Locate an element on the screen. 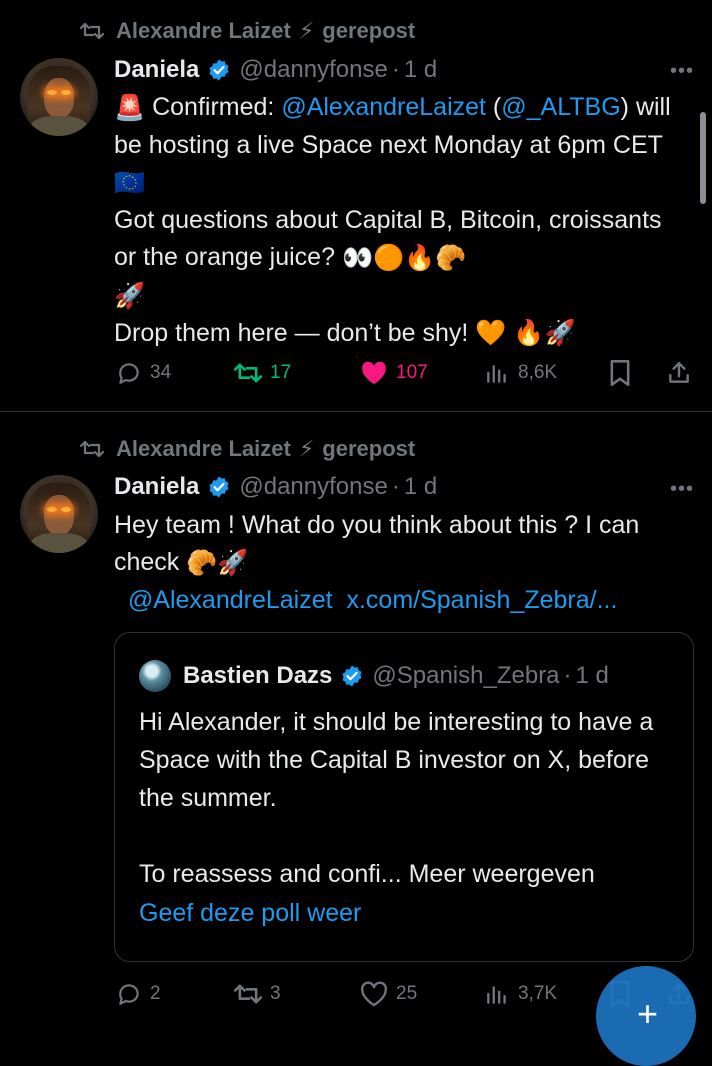 The image size is (712, 1066). show-poll-link: Geef deze poll weer is located at coordinates (250, 913).